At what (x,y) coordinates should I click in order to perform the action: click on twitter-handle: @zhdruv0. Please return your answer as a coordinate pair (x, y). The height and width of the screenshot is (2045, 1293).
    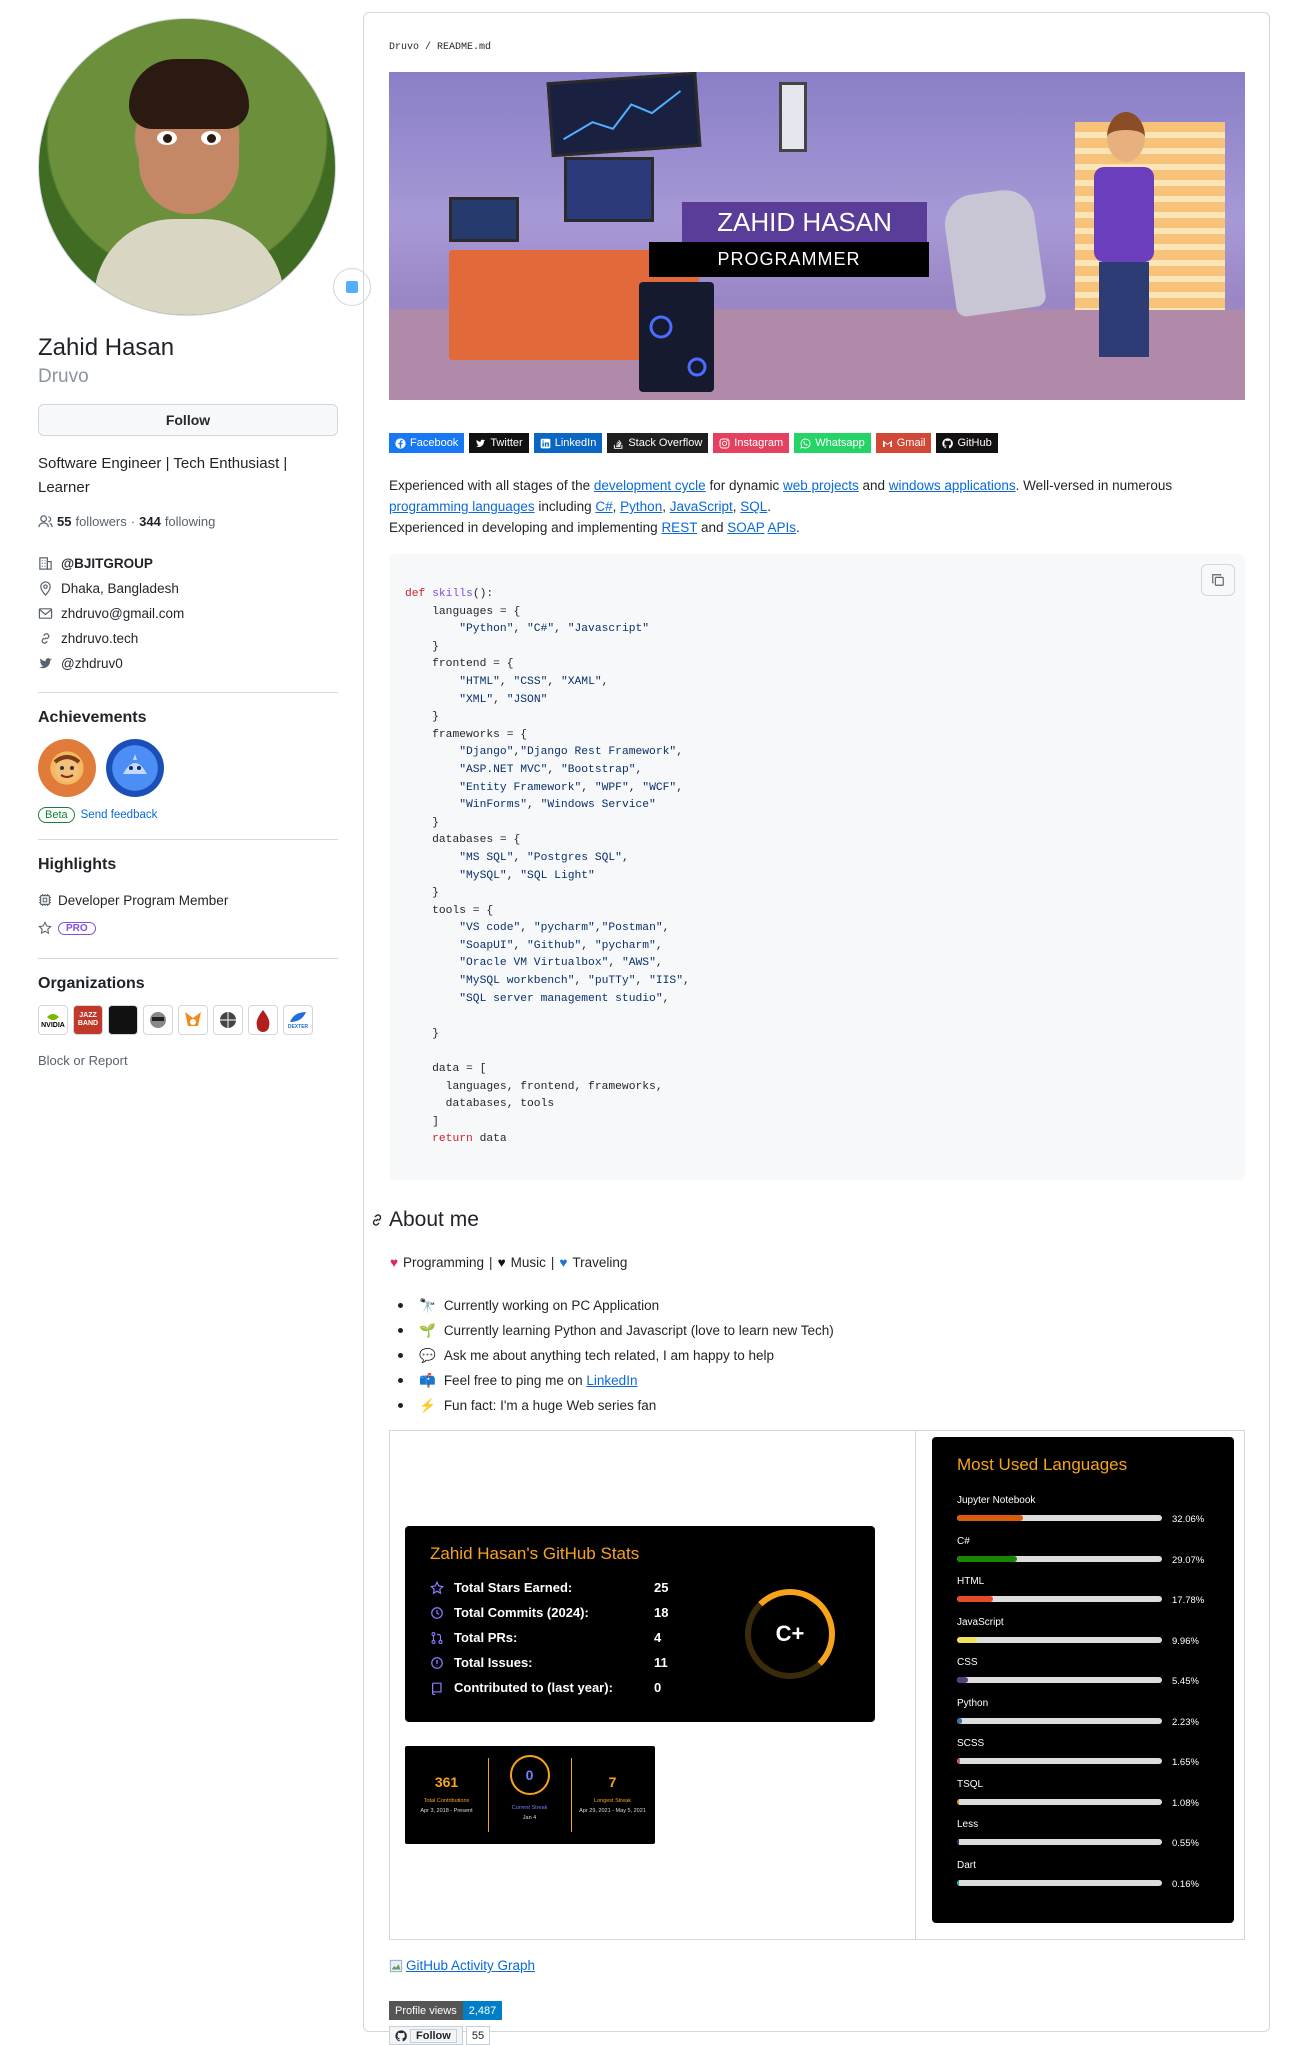
    Looking at the image, I should click on (92, 663).